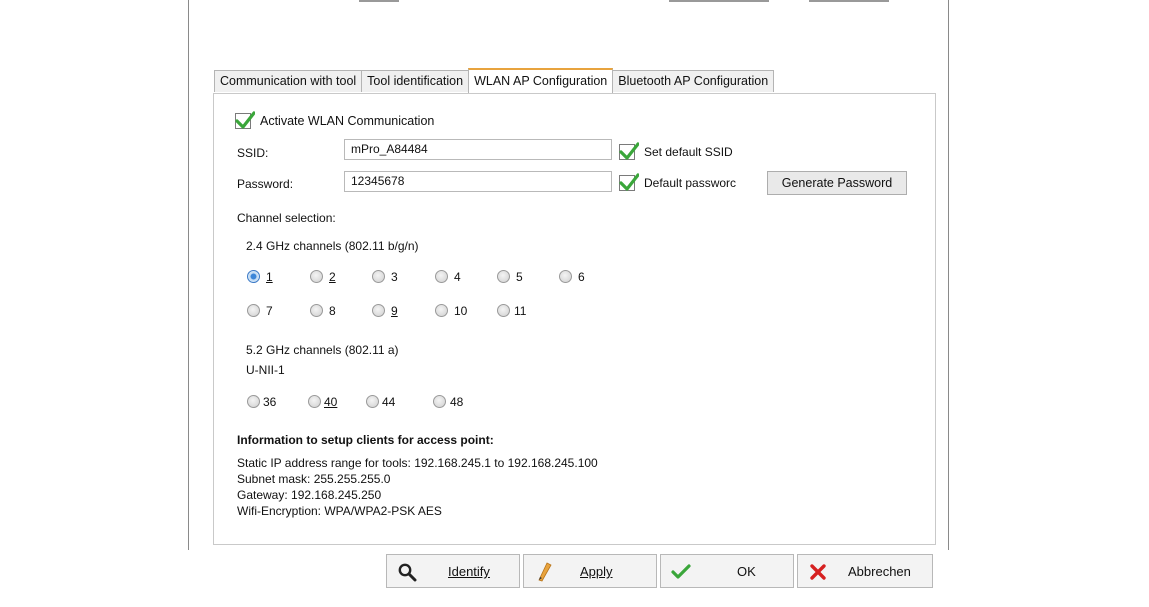  I want to click on tab-wlan-ap-configuration: WLAN AP Configuration, so click(541, 80).